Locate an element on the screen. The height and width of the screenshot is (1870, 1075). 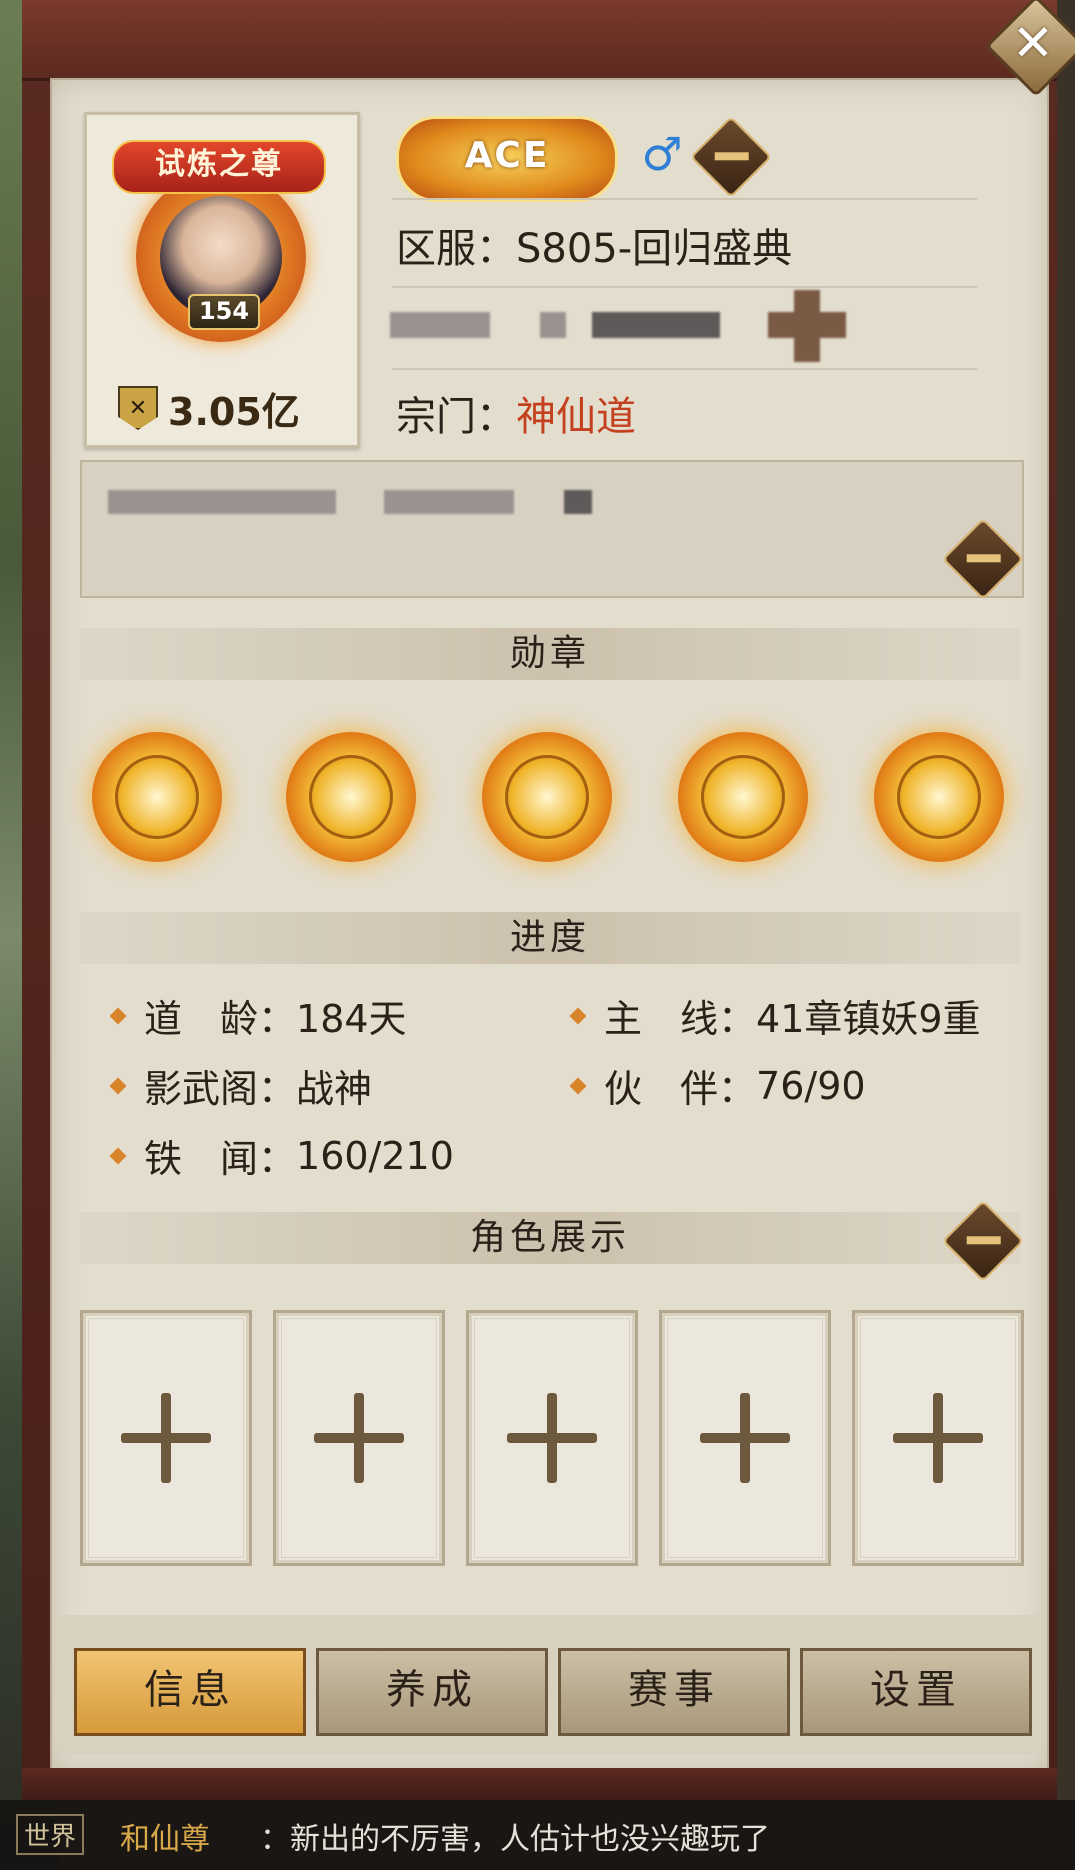
sect-label: 宗门： is located at coordinates (456, 417).